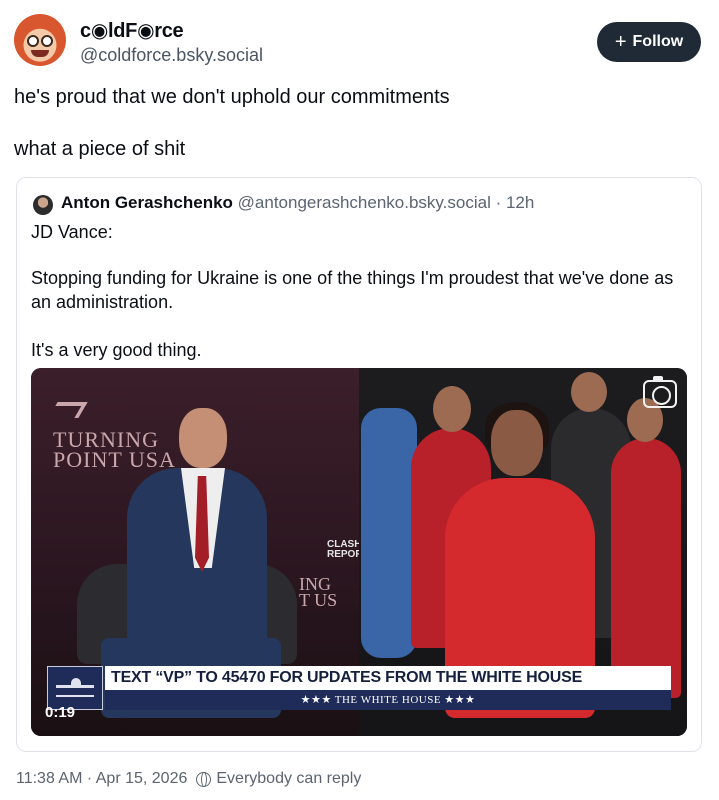 This screenshot has width=719, height=800. What do you see at coordinates (388, 700) in the screenshot?
I see `chyron-subline: ★★★ THE WHITE HOUSE ★★★` at bounding box center [388, 700].